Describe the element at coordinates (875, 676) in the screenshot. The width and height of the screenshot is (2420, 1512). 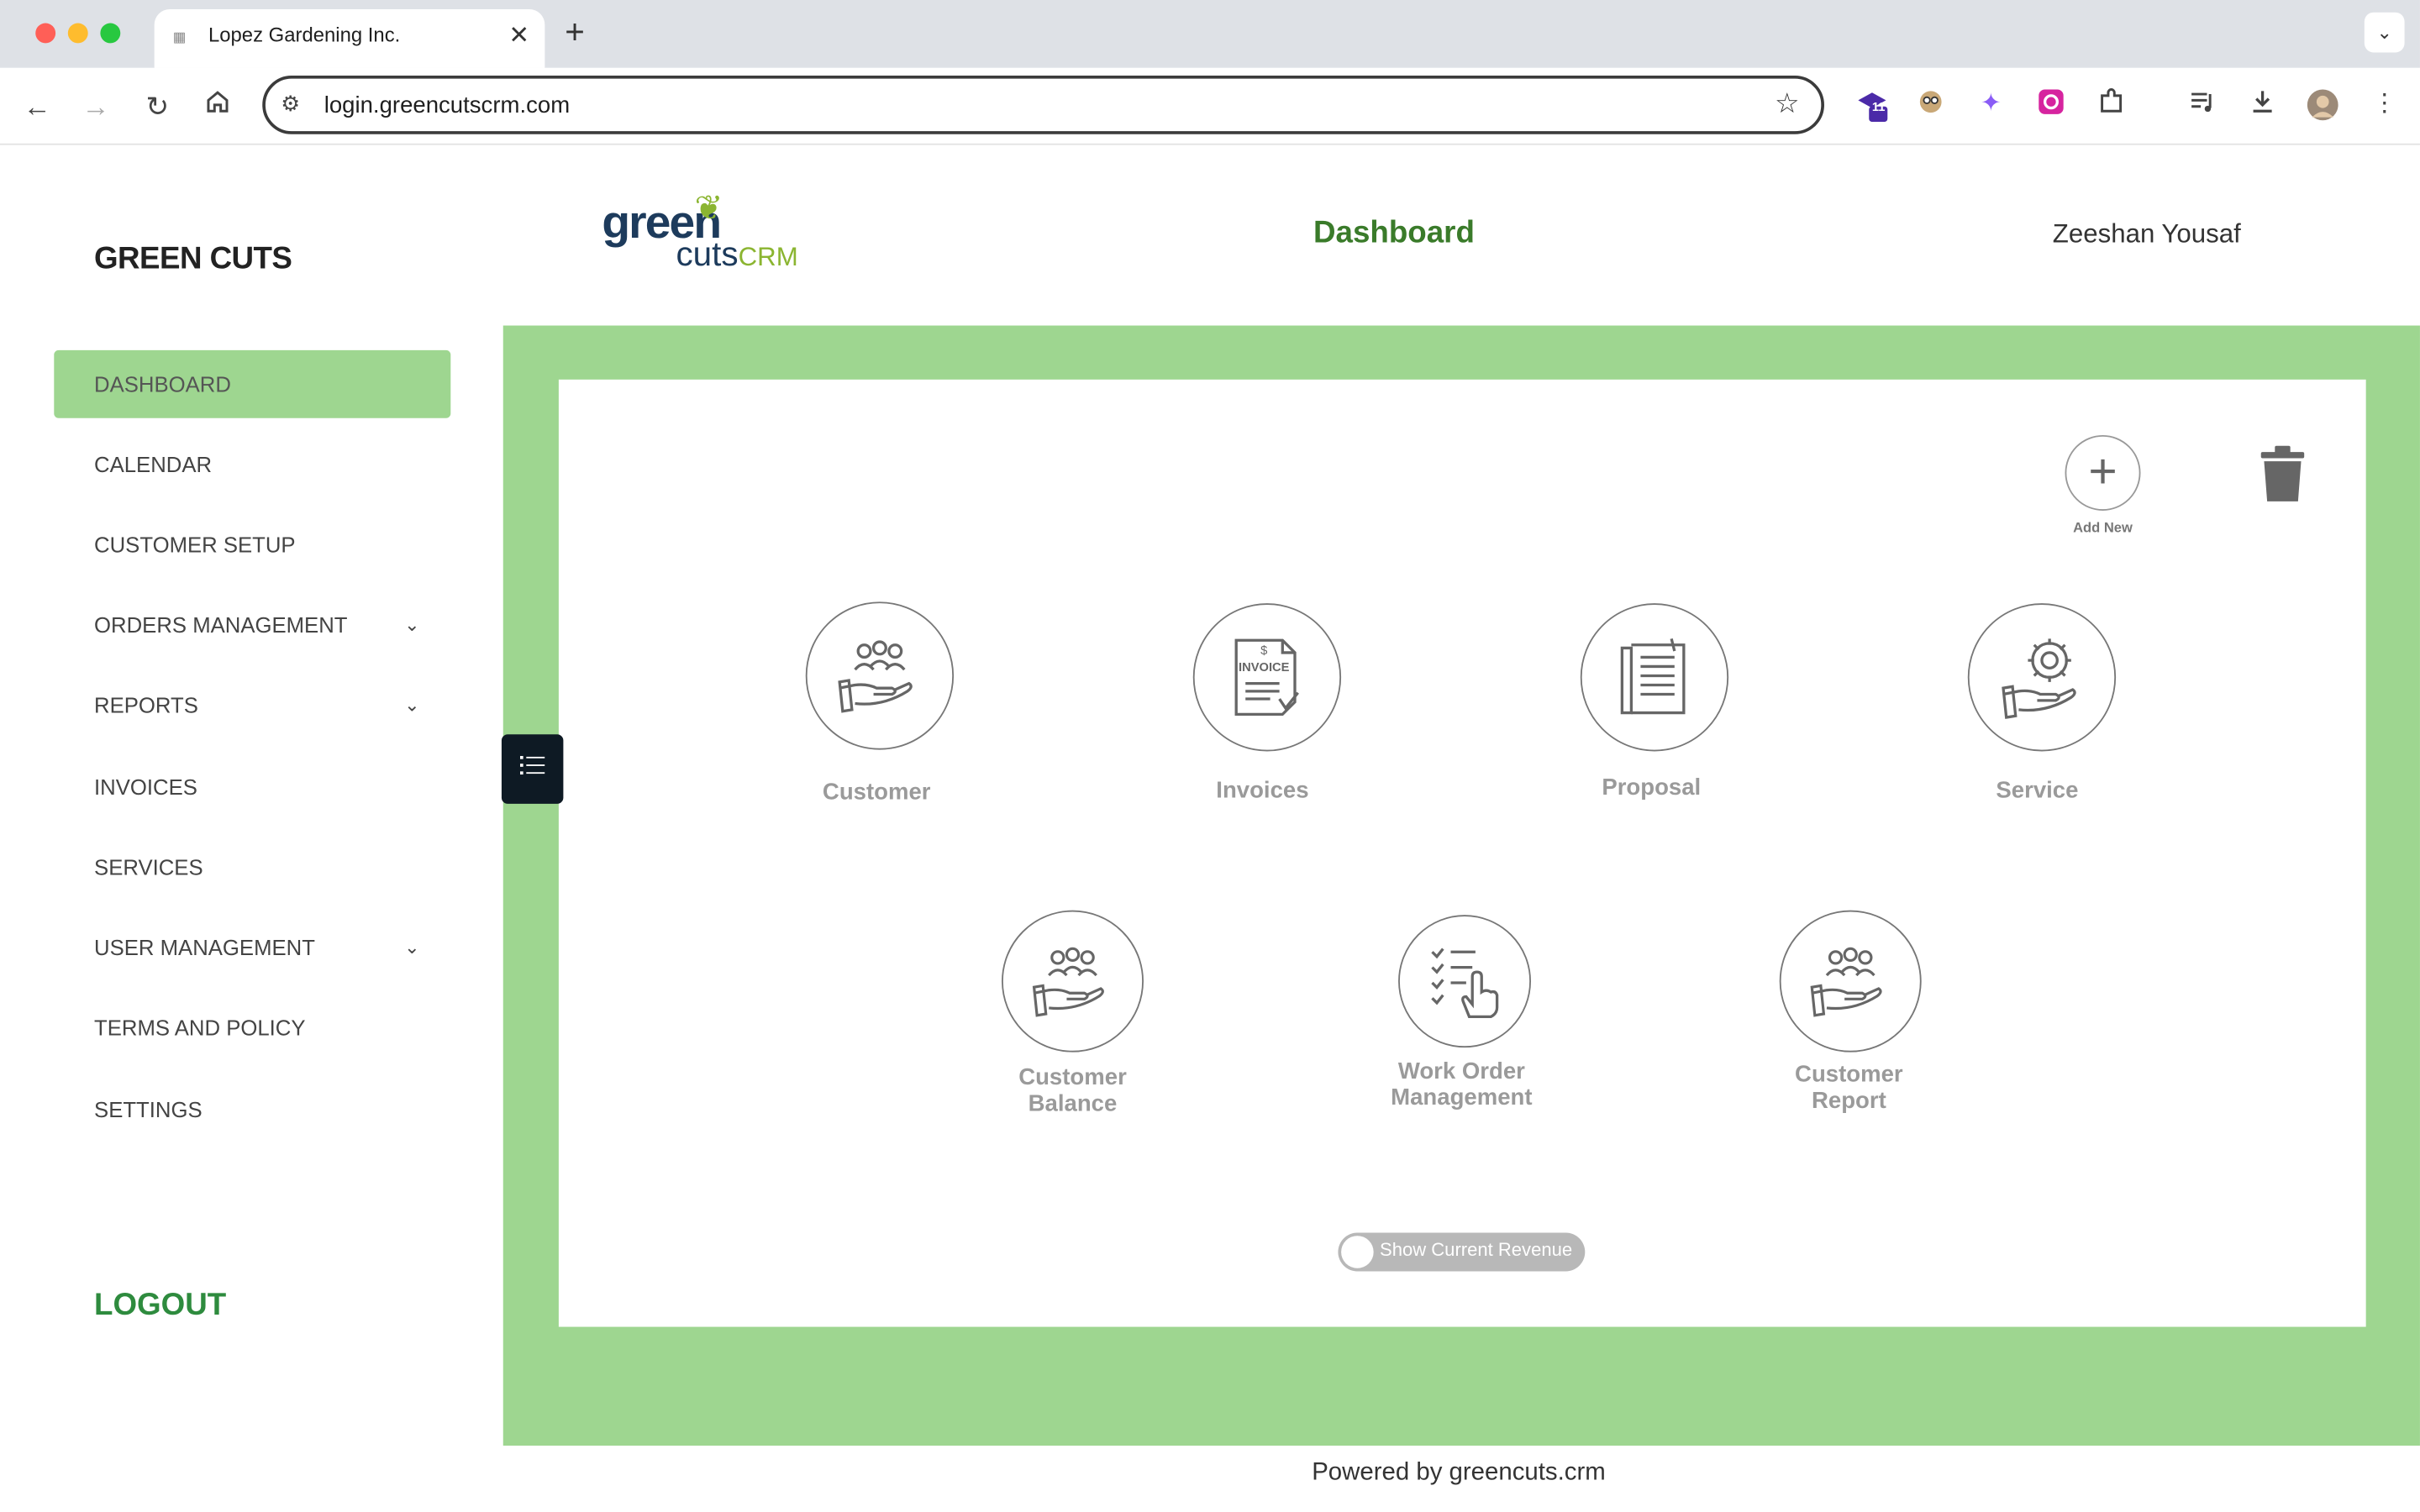
I see `customer-icon` at that location.